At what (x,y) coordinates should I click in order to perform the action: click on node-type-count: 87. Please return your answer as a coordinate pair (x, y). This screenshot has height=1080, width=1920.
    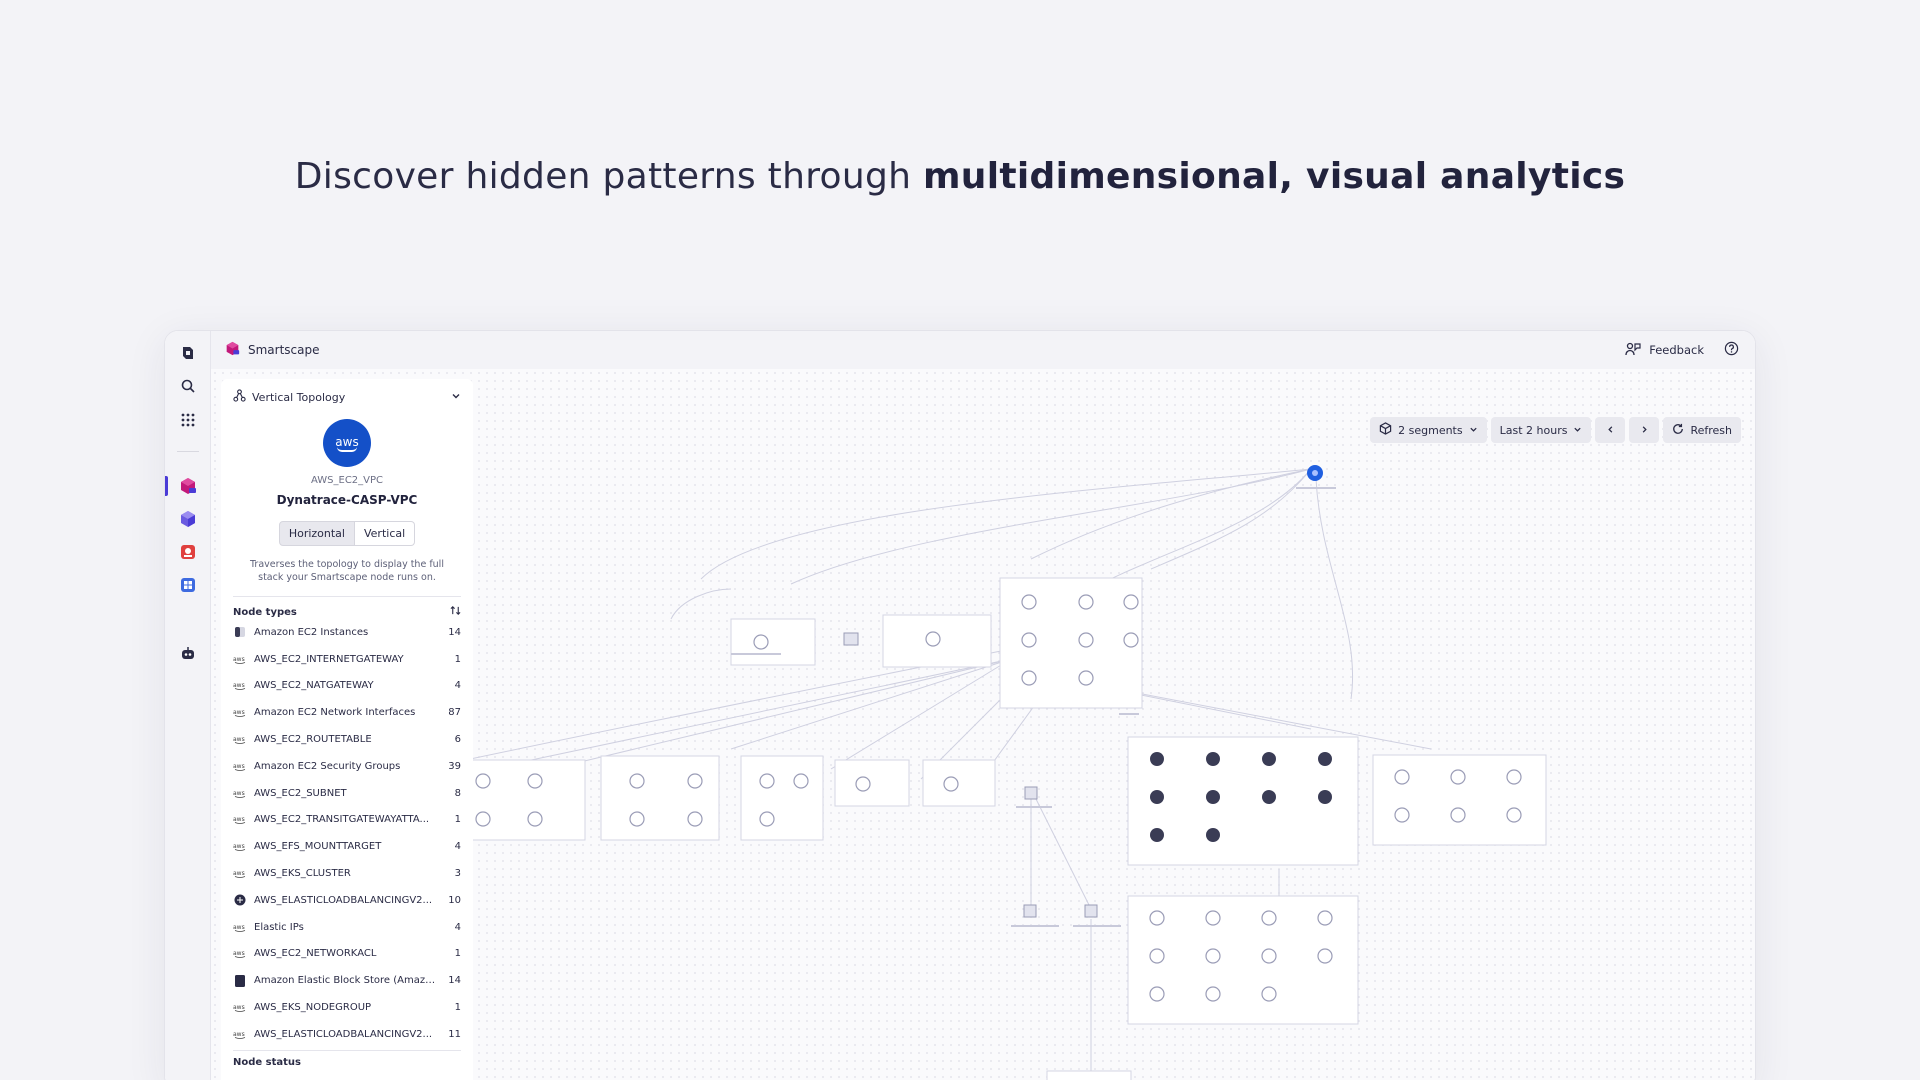
    Looking at the image, I should click on (454, 713).